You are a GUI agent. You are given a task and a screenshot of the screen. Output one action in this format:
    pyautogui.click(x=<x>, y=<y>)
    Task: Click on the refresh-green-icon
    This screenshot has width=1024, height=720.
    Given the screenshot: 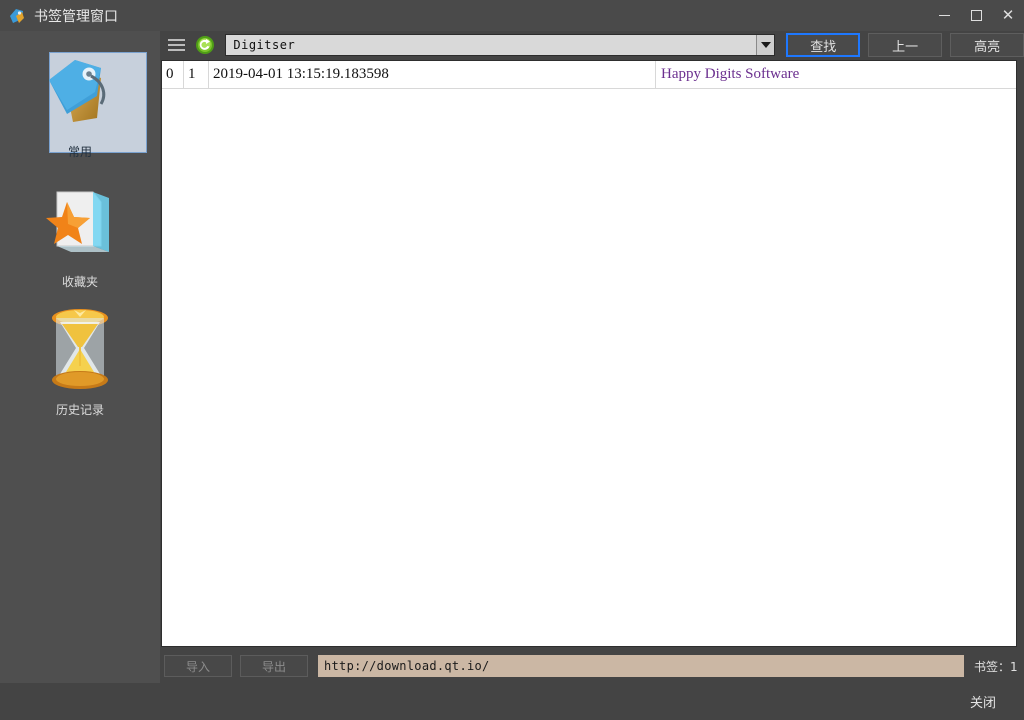 What is the action you would take?
    pyautogui.click(x=205, y=45)
    